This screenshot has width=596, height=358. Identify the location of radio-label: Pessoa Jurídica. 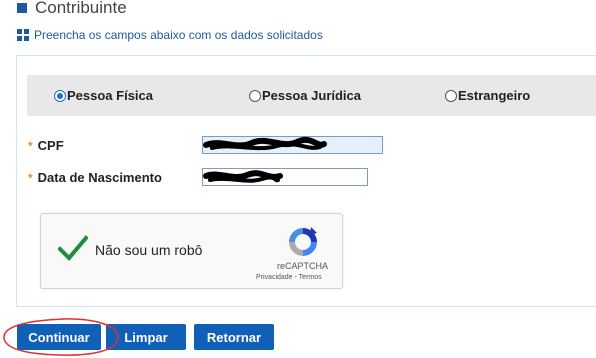
(311, 95).